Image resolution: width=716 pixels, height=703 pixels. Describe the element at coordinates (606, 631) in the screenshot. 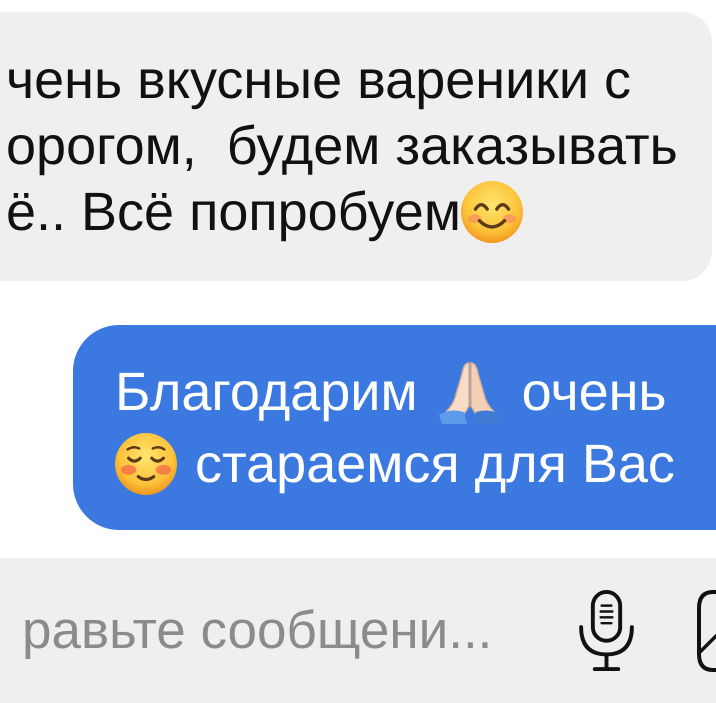

I see `microphone-icon` at that location.